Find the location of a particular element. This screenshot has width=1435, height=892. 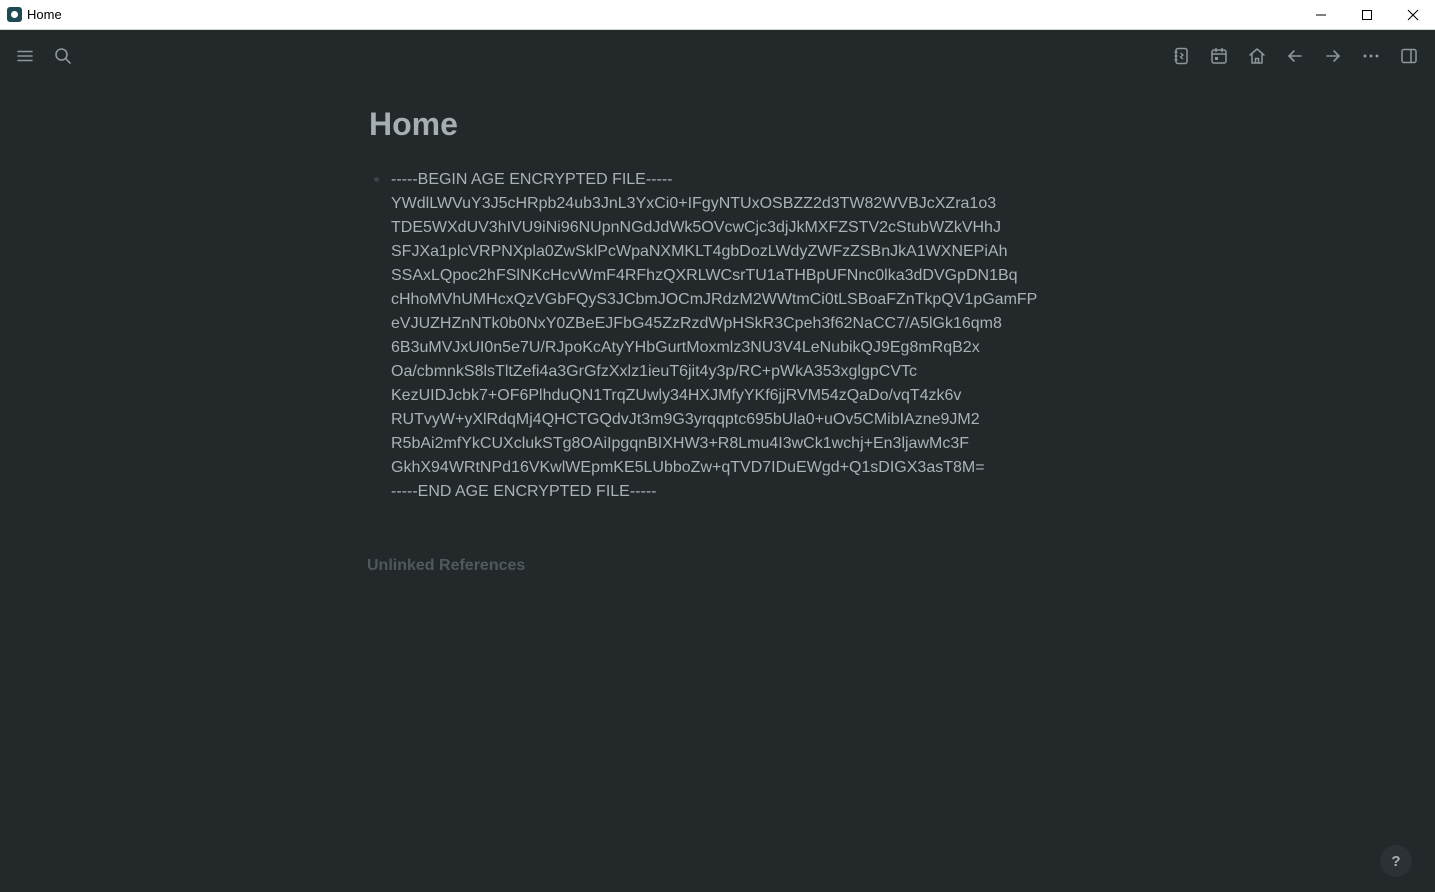

minimize-icon is located at coordinates (1321, 15).